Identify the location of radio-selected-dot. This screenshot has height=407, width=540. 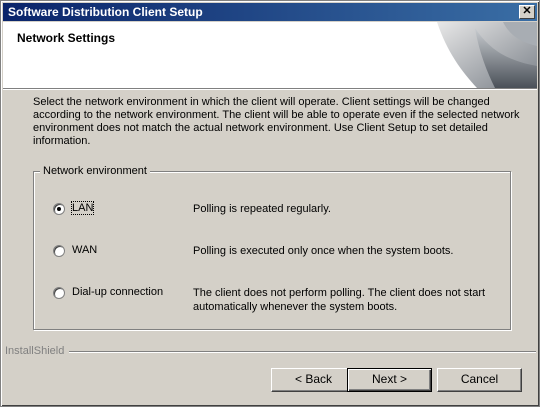
(59, 209).